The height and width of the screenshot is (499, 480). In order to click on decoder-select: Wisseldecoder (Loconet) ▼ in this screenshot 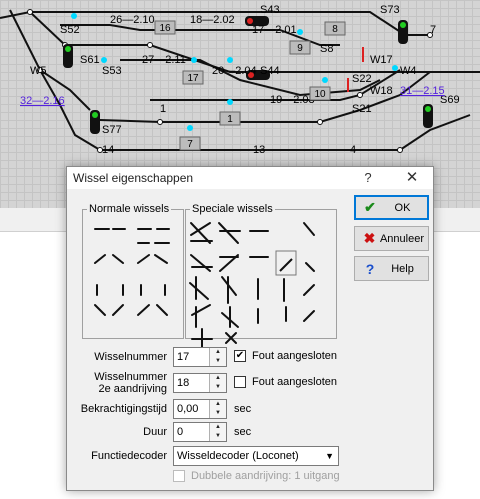, I will do `click(256, 456)`.